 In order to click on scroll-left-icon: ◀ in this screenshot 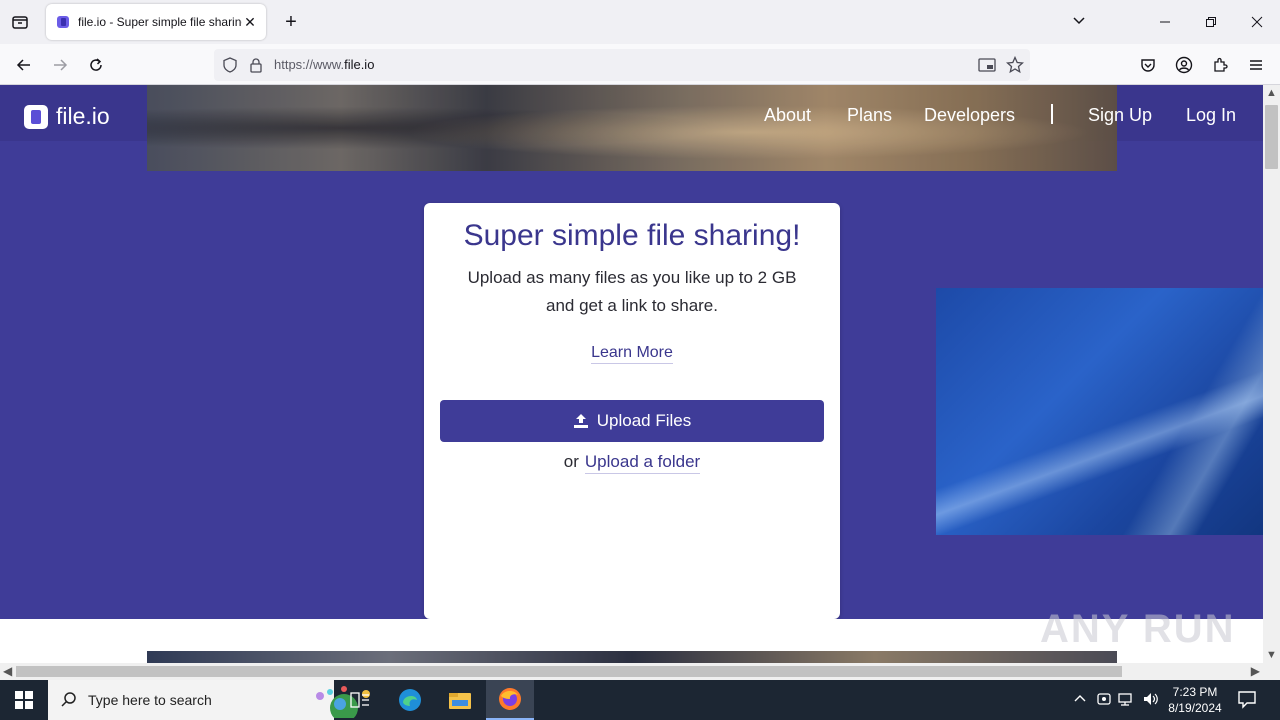, I will do `click(7, 671)`.